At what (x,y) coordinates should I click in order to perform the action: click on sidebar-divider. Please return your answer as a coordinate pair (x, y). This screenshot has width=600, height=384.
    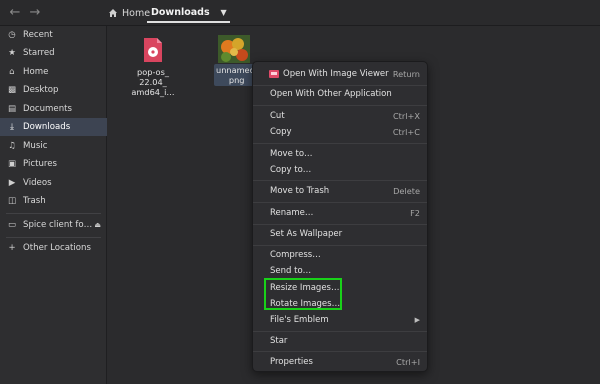
    Looking at the image, I should click on (53, 213).